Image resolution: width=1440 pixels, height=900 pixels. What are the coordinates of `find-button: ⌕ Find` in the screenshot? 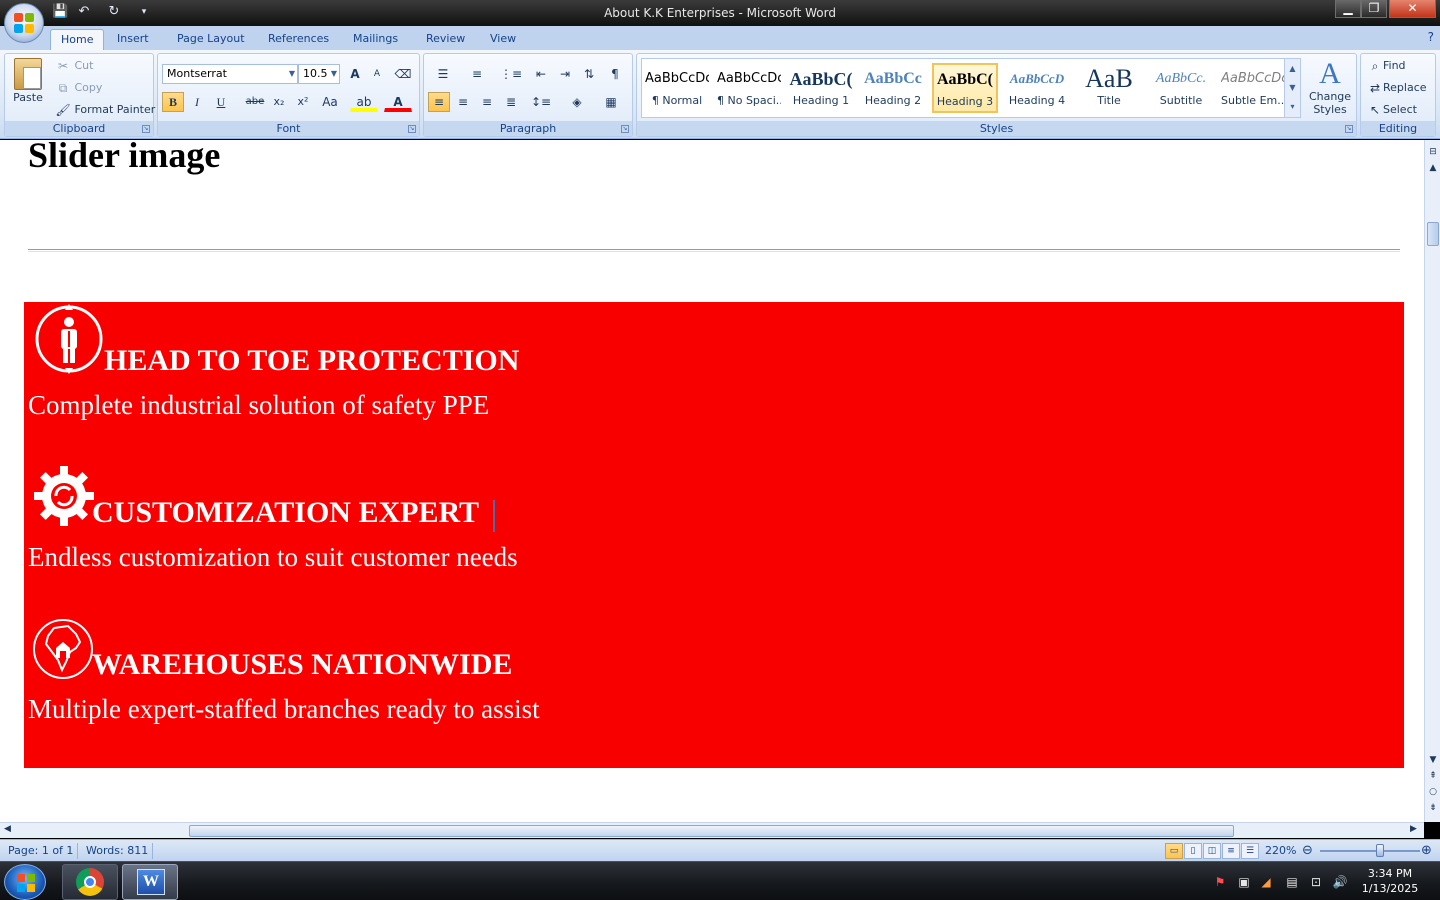 It's located at (1386, 66).